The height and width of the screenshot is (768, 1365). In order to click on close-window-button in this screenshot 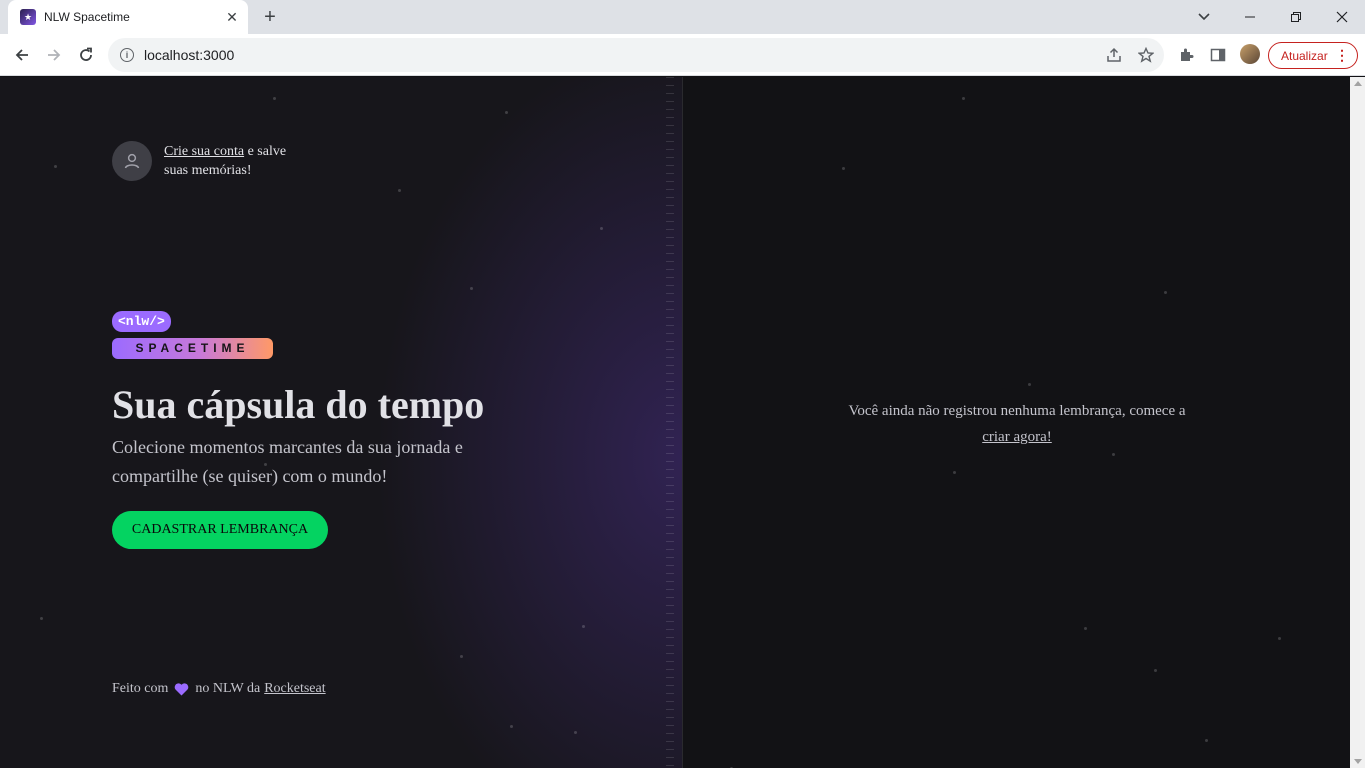, I will do `click(1342, 17)`.